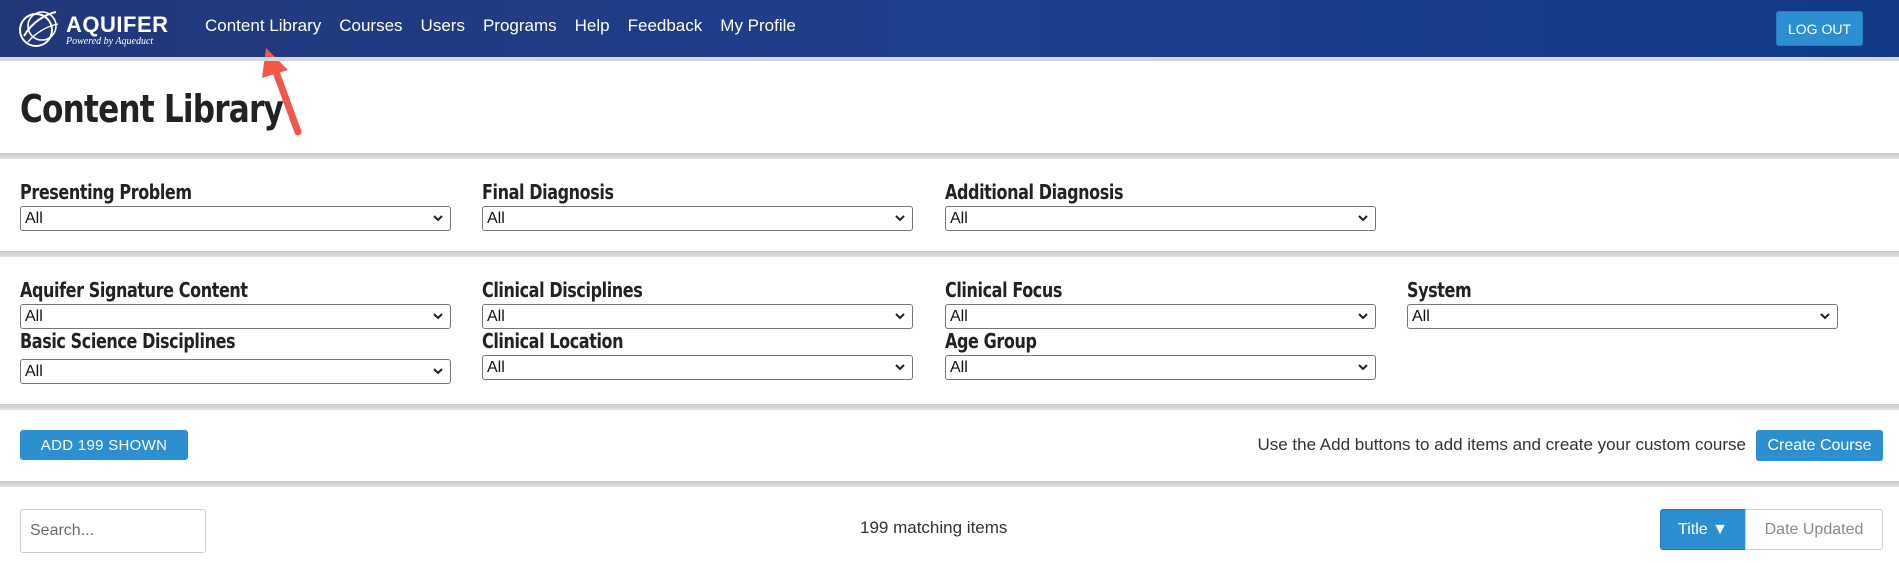 This screenshot has width=1899, height=563. What do you see at coordinates (1703, 529) in the screenshot?
I see `sort-by-title-button: Title ▼` at bounding box center [1703, 529].